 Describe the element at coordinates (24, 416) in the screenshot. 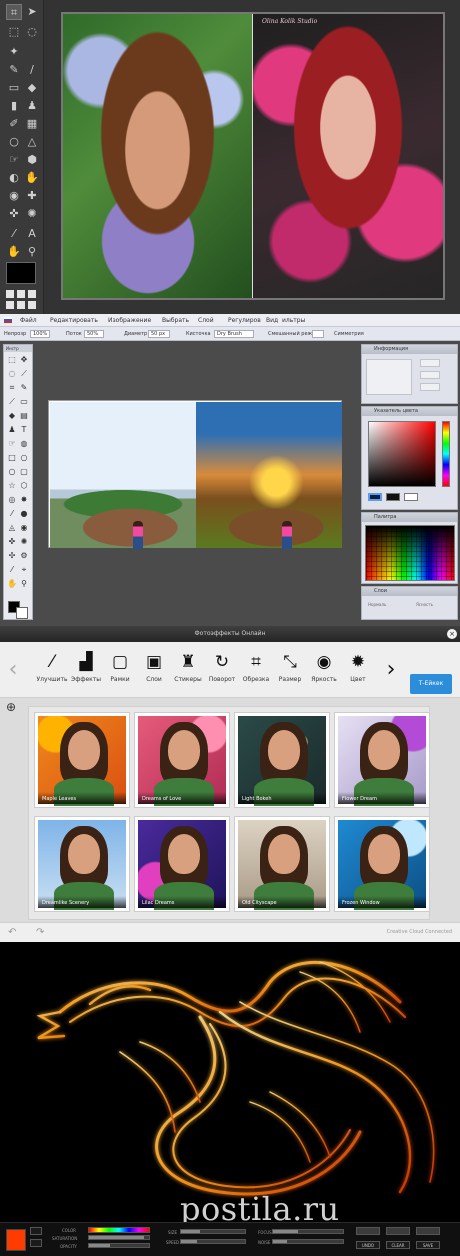

I see `gradient-tool-icon: ▤` at that location.